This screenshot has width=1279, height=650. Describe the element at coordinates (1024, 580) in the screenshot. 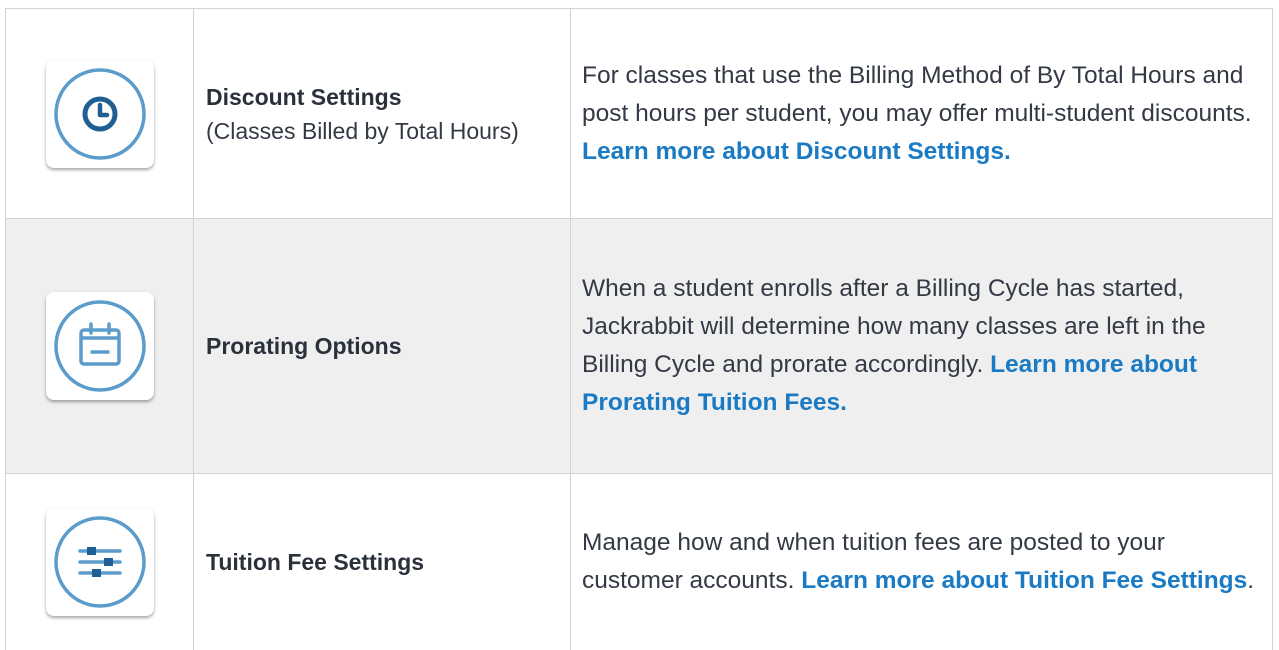

I see `learn-more-link: Learn more about Tuition Fee Settings` at that location.